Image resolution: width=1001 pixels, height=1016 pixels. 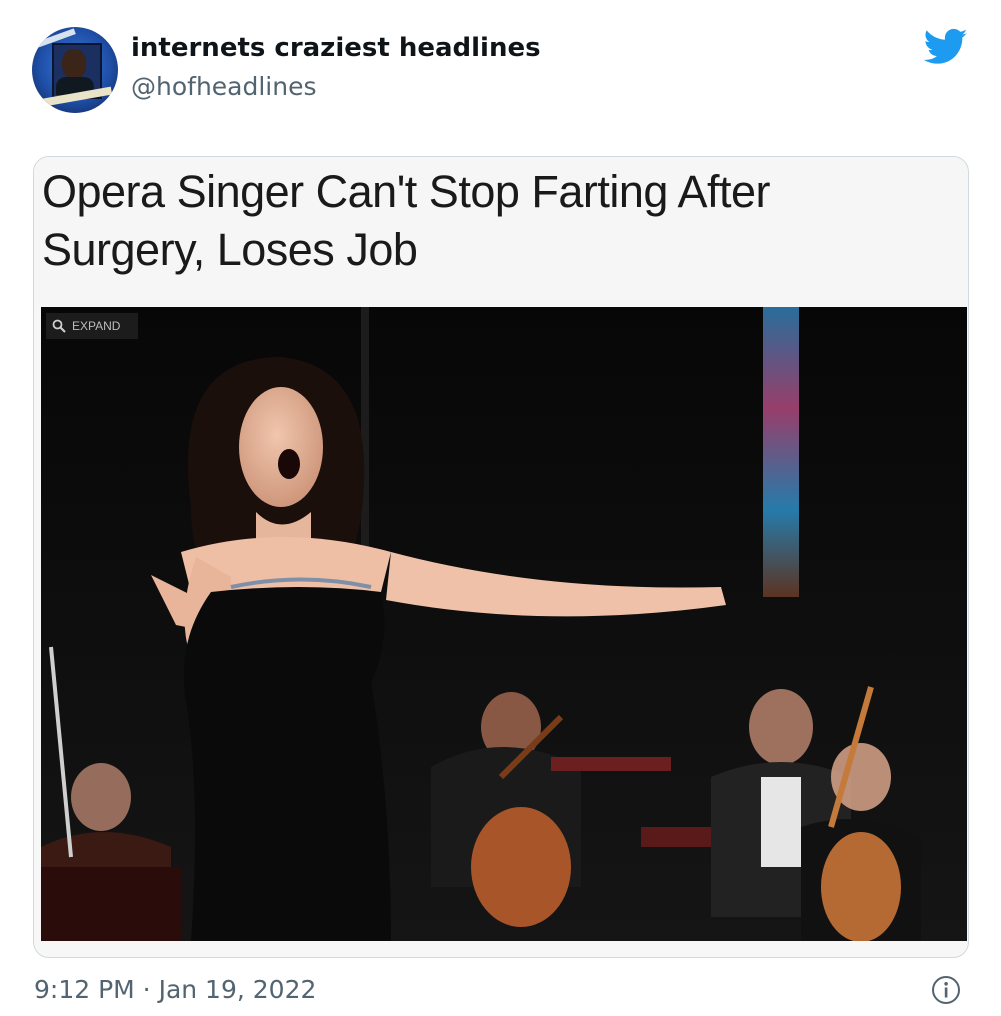 What do you see at coordinates (224, 86) in the screenshot?
I see `user-handle: @hofheadlines` at bounding box center [224, 86].